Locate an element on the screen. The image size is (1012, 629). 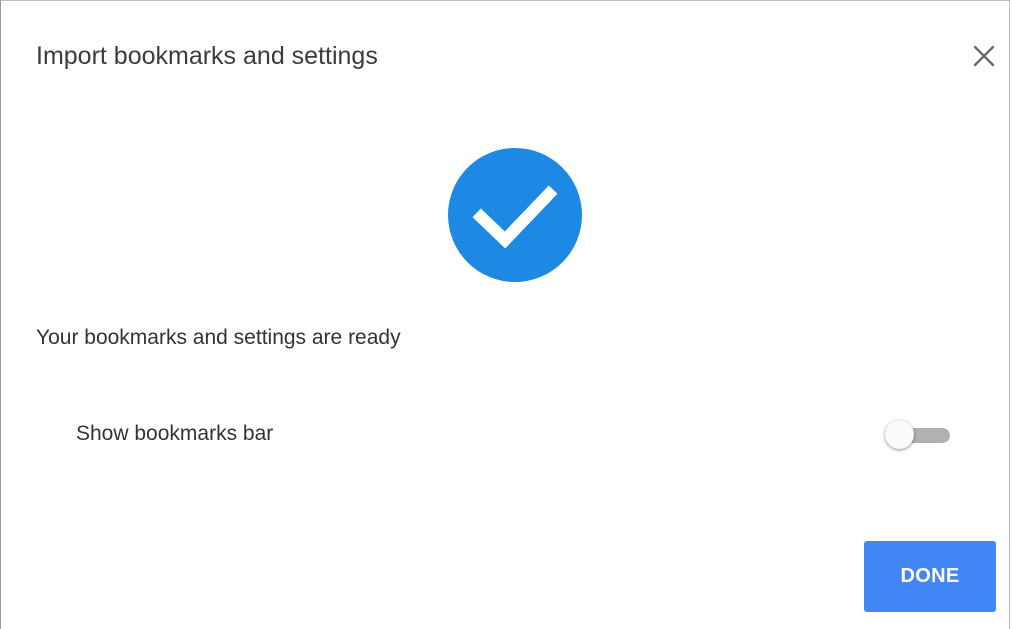
done-button: DONE is located at coordinates (930, 576).